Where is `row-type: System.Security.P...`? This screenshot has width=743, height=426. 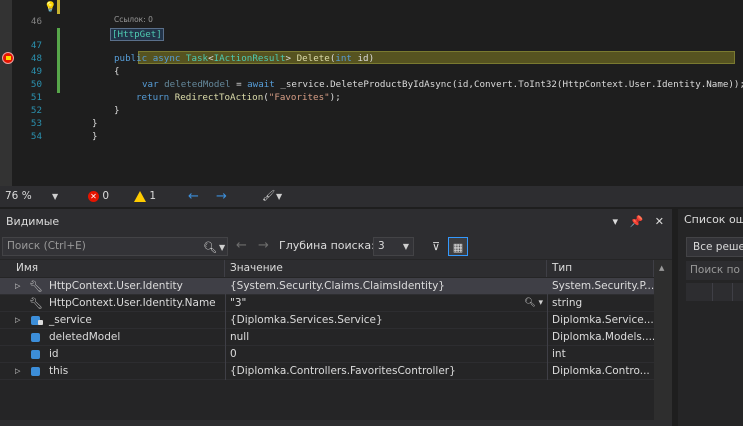 row-type: System.Security.P... is located at coordinates (600, 286).